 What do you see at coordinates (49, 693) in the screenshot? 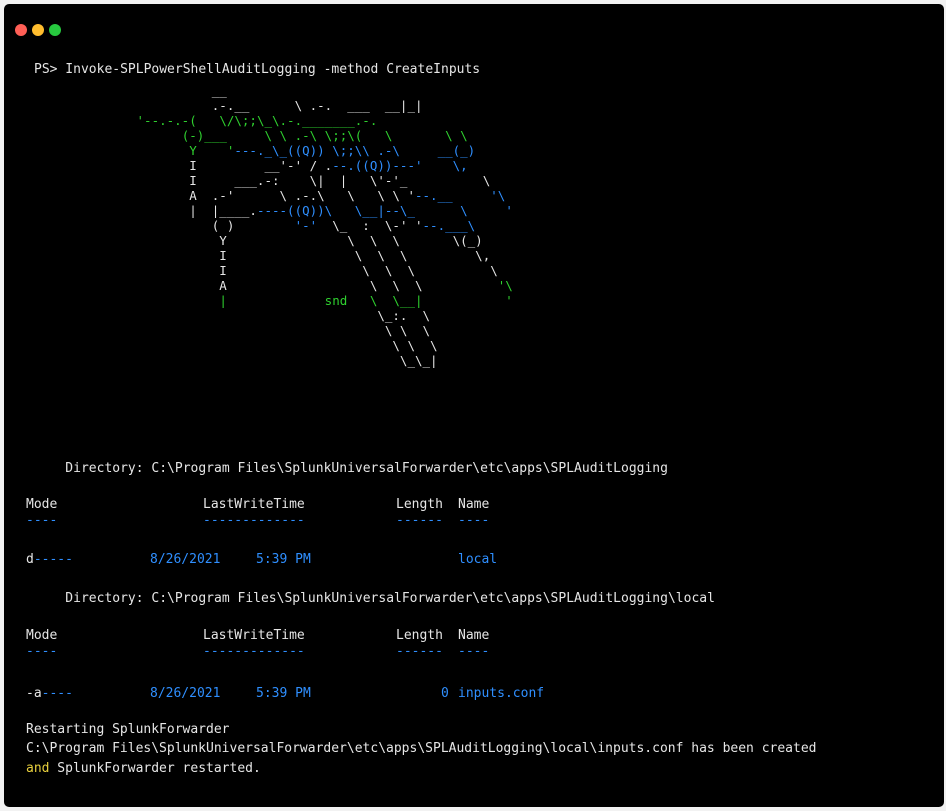
I see `table-row-mode: -a----` at bounding box center [49, 693].